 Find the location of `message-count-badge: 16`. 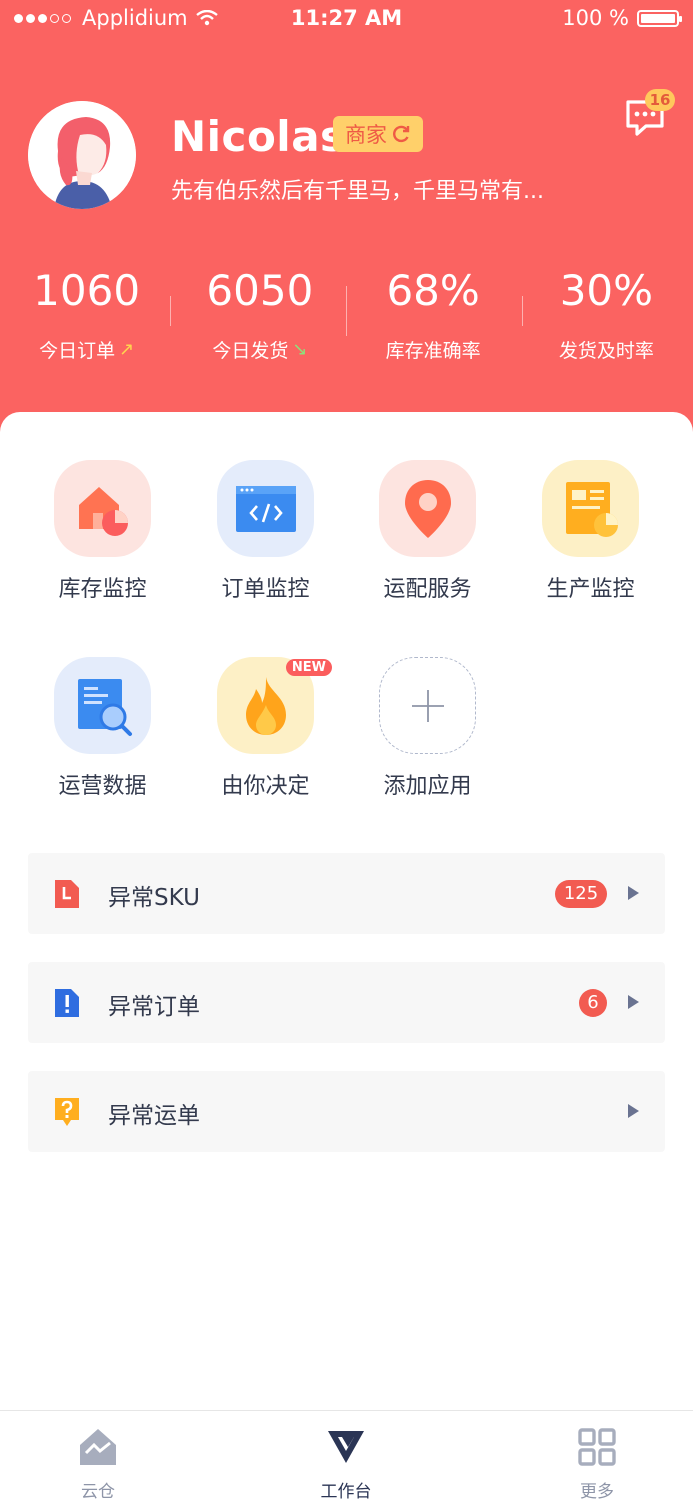

message-count-badge: 16 is located at coordinates (660, 100).